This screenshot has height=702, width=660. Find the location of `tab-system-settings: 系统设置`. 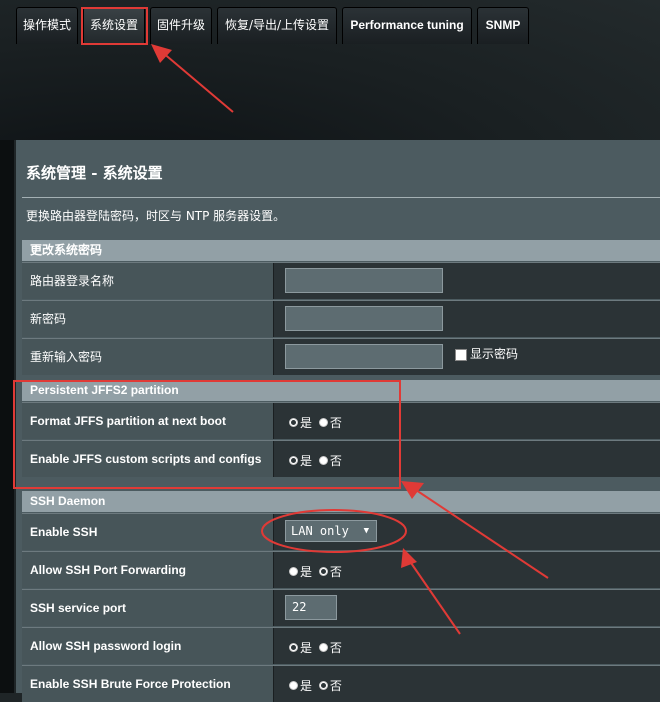

tab-system-settings: 系统设置 is located at coordinates (114, 25).